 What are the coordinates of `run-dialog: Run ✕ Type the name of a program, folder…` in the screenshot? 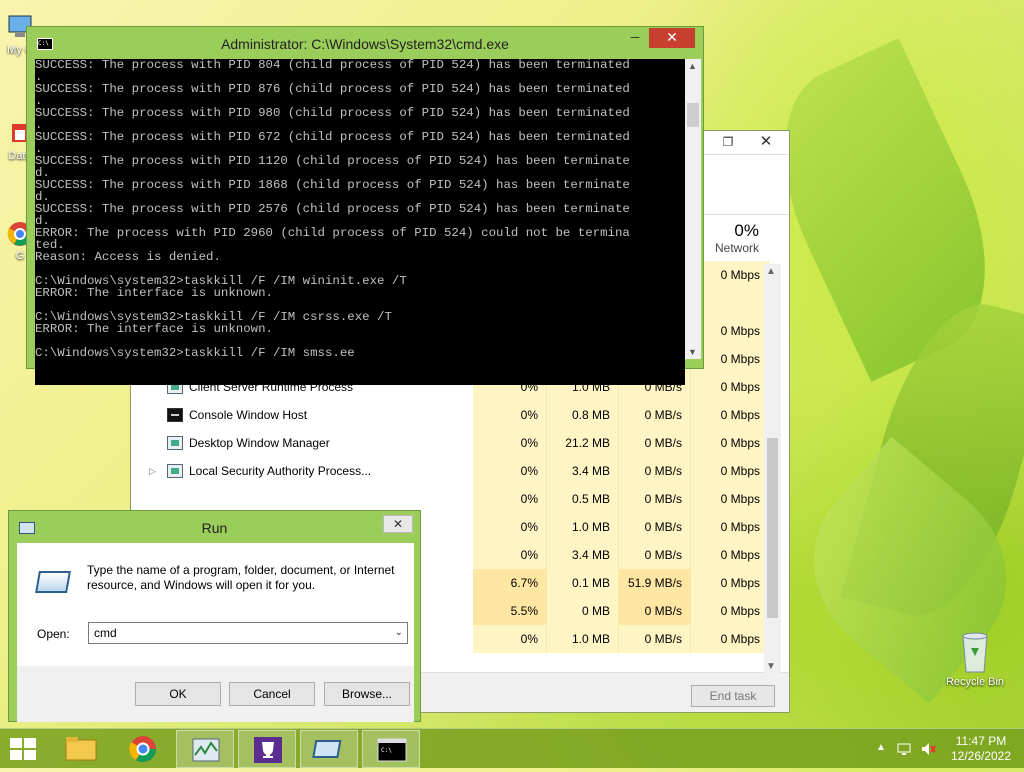 It's located at (214, 616).